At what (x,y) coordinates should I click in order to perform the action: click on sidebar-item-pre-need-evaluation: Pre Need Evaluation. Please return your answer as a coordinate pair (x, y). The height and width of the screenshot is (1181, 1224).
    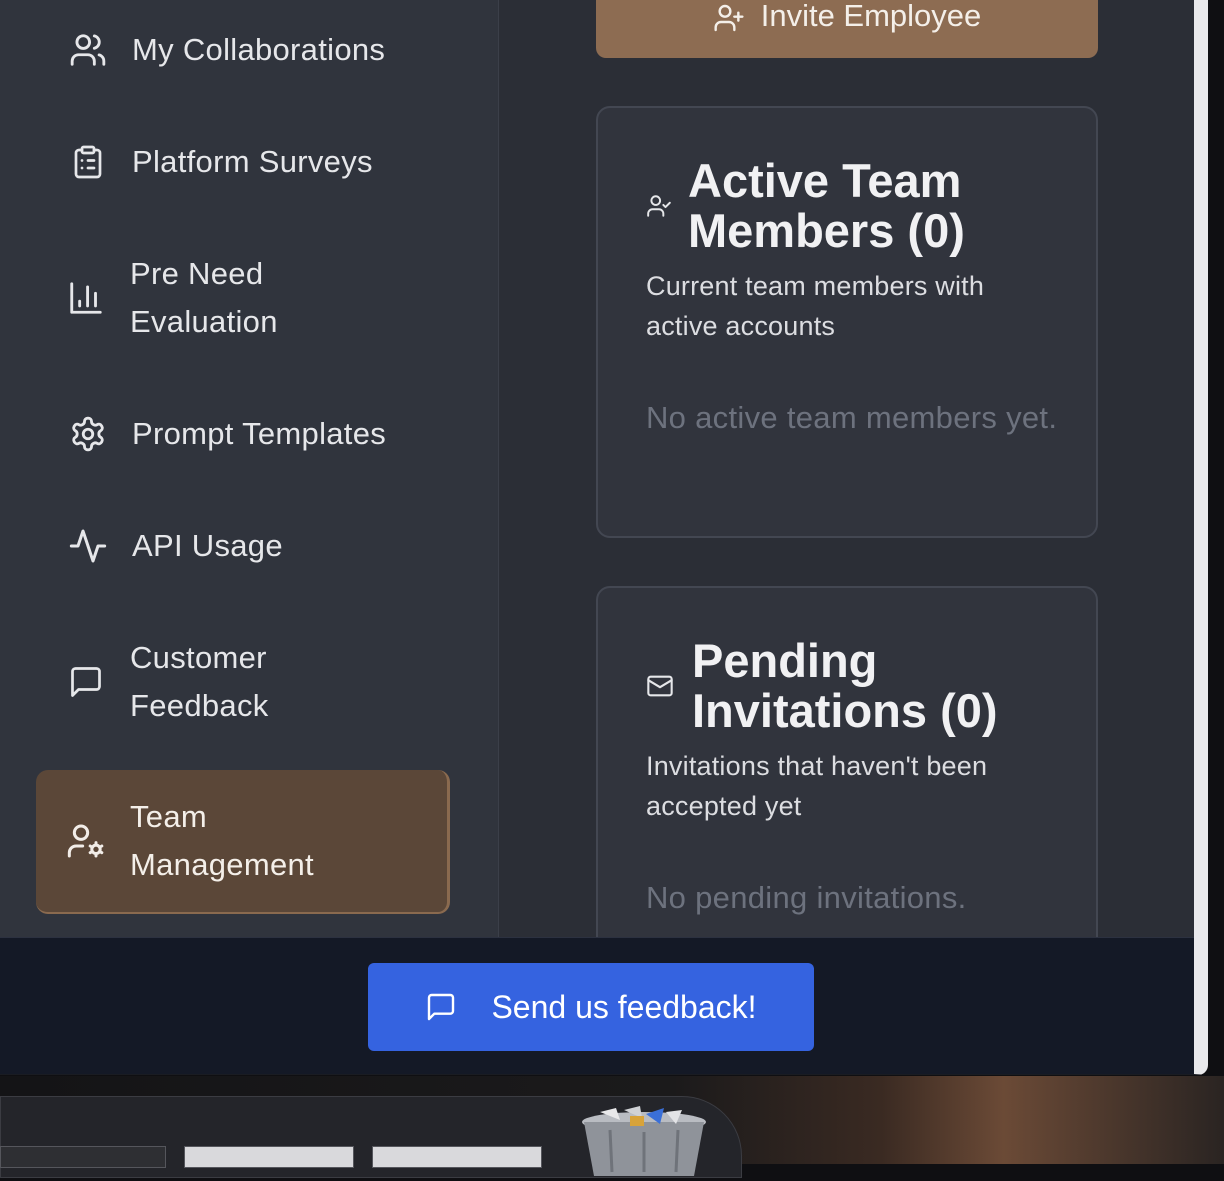
    Looking at the image, I should click on (243, 298).